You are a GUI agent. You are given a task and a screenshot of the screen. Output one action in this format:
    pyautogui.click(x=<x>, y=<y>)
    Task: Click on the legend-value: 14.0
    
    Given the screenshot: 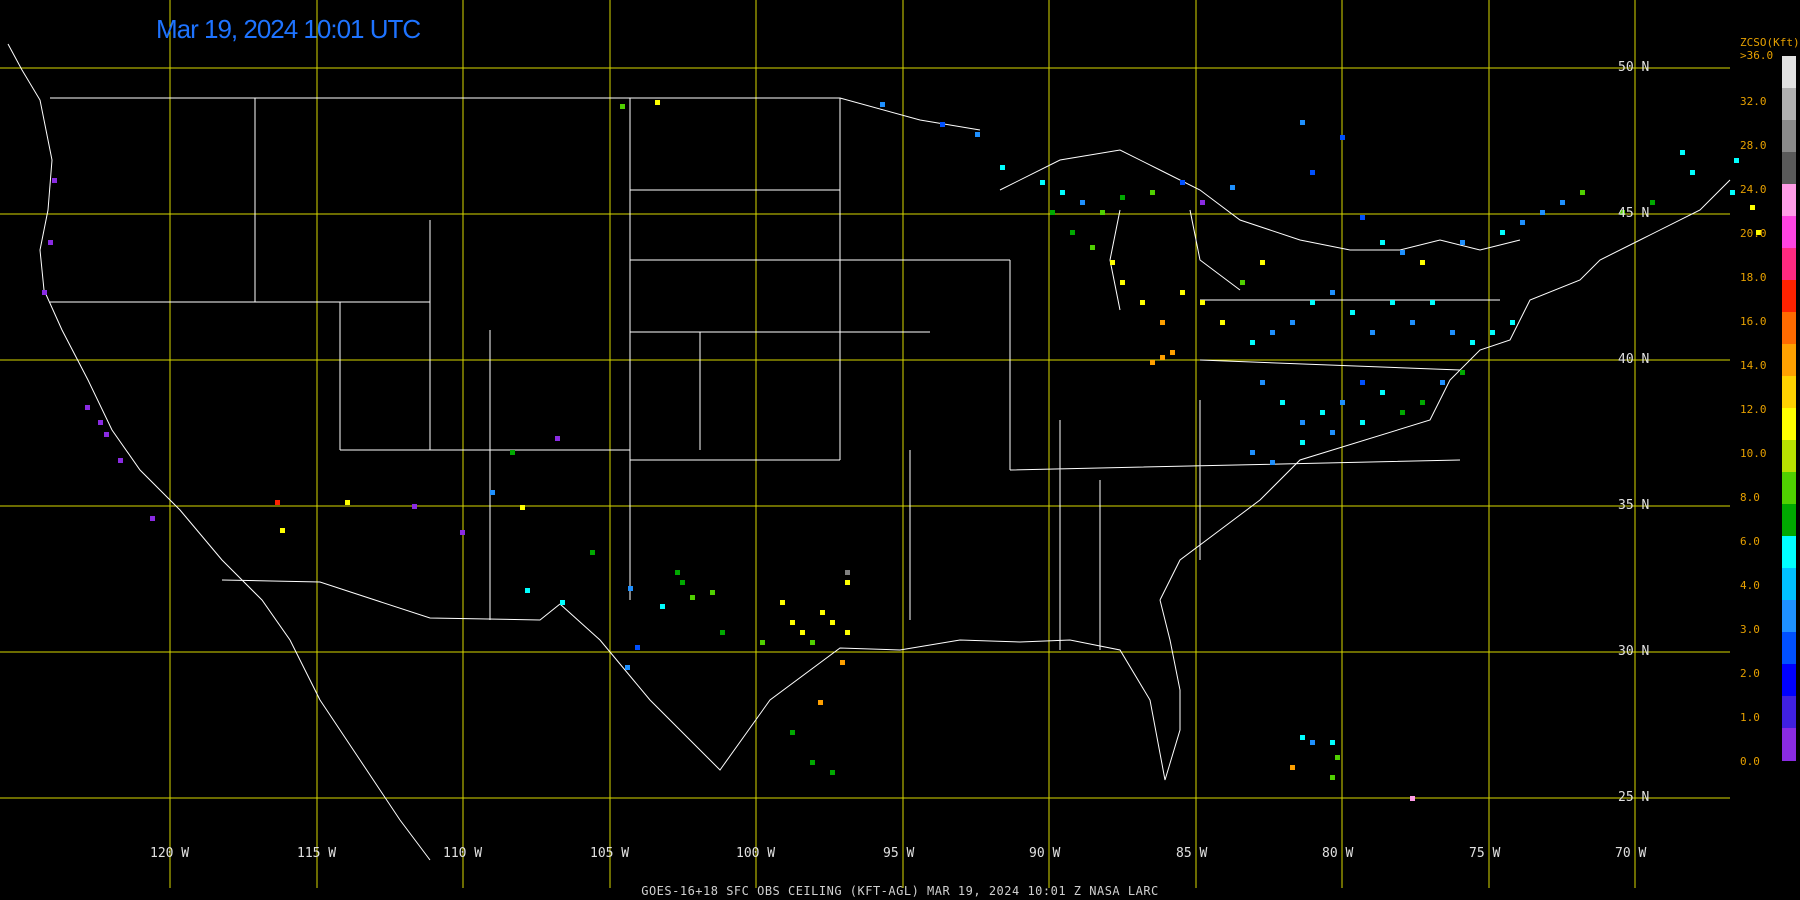 What is the action you would take?
    pyautogui.click(x=1753, y=365)
    